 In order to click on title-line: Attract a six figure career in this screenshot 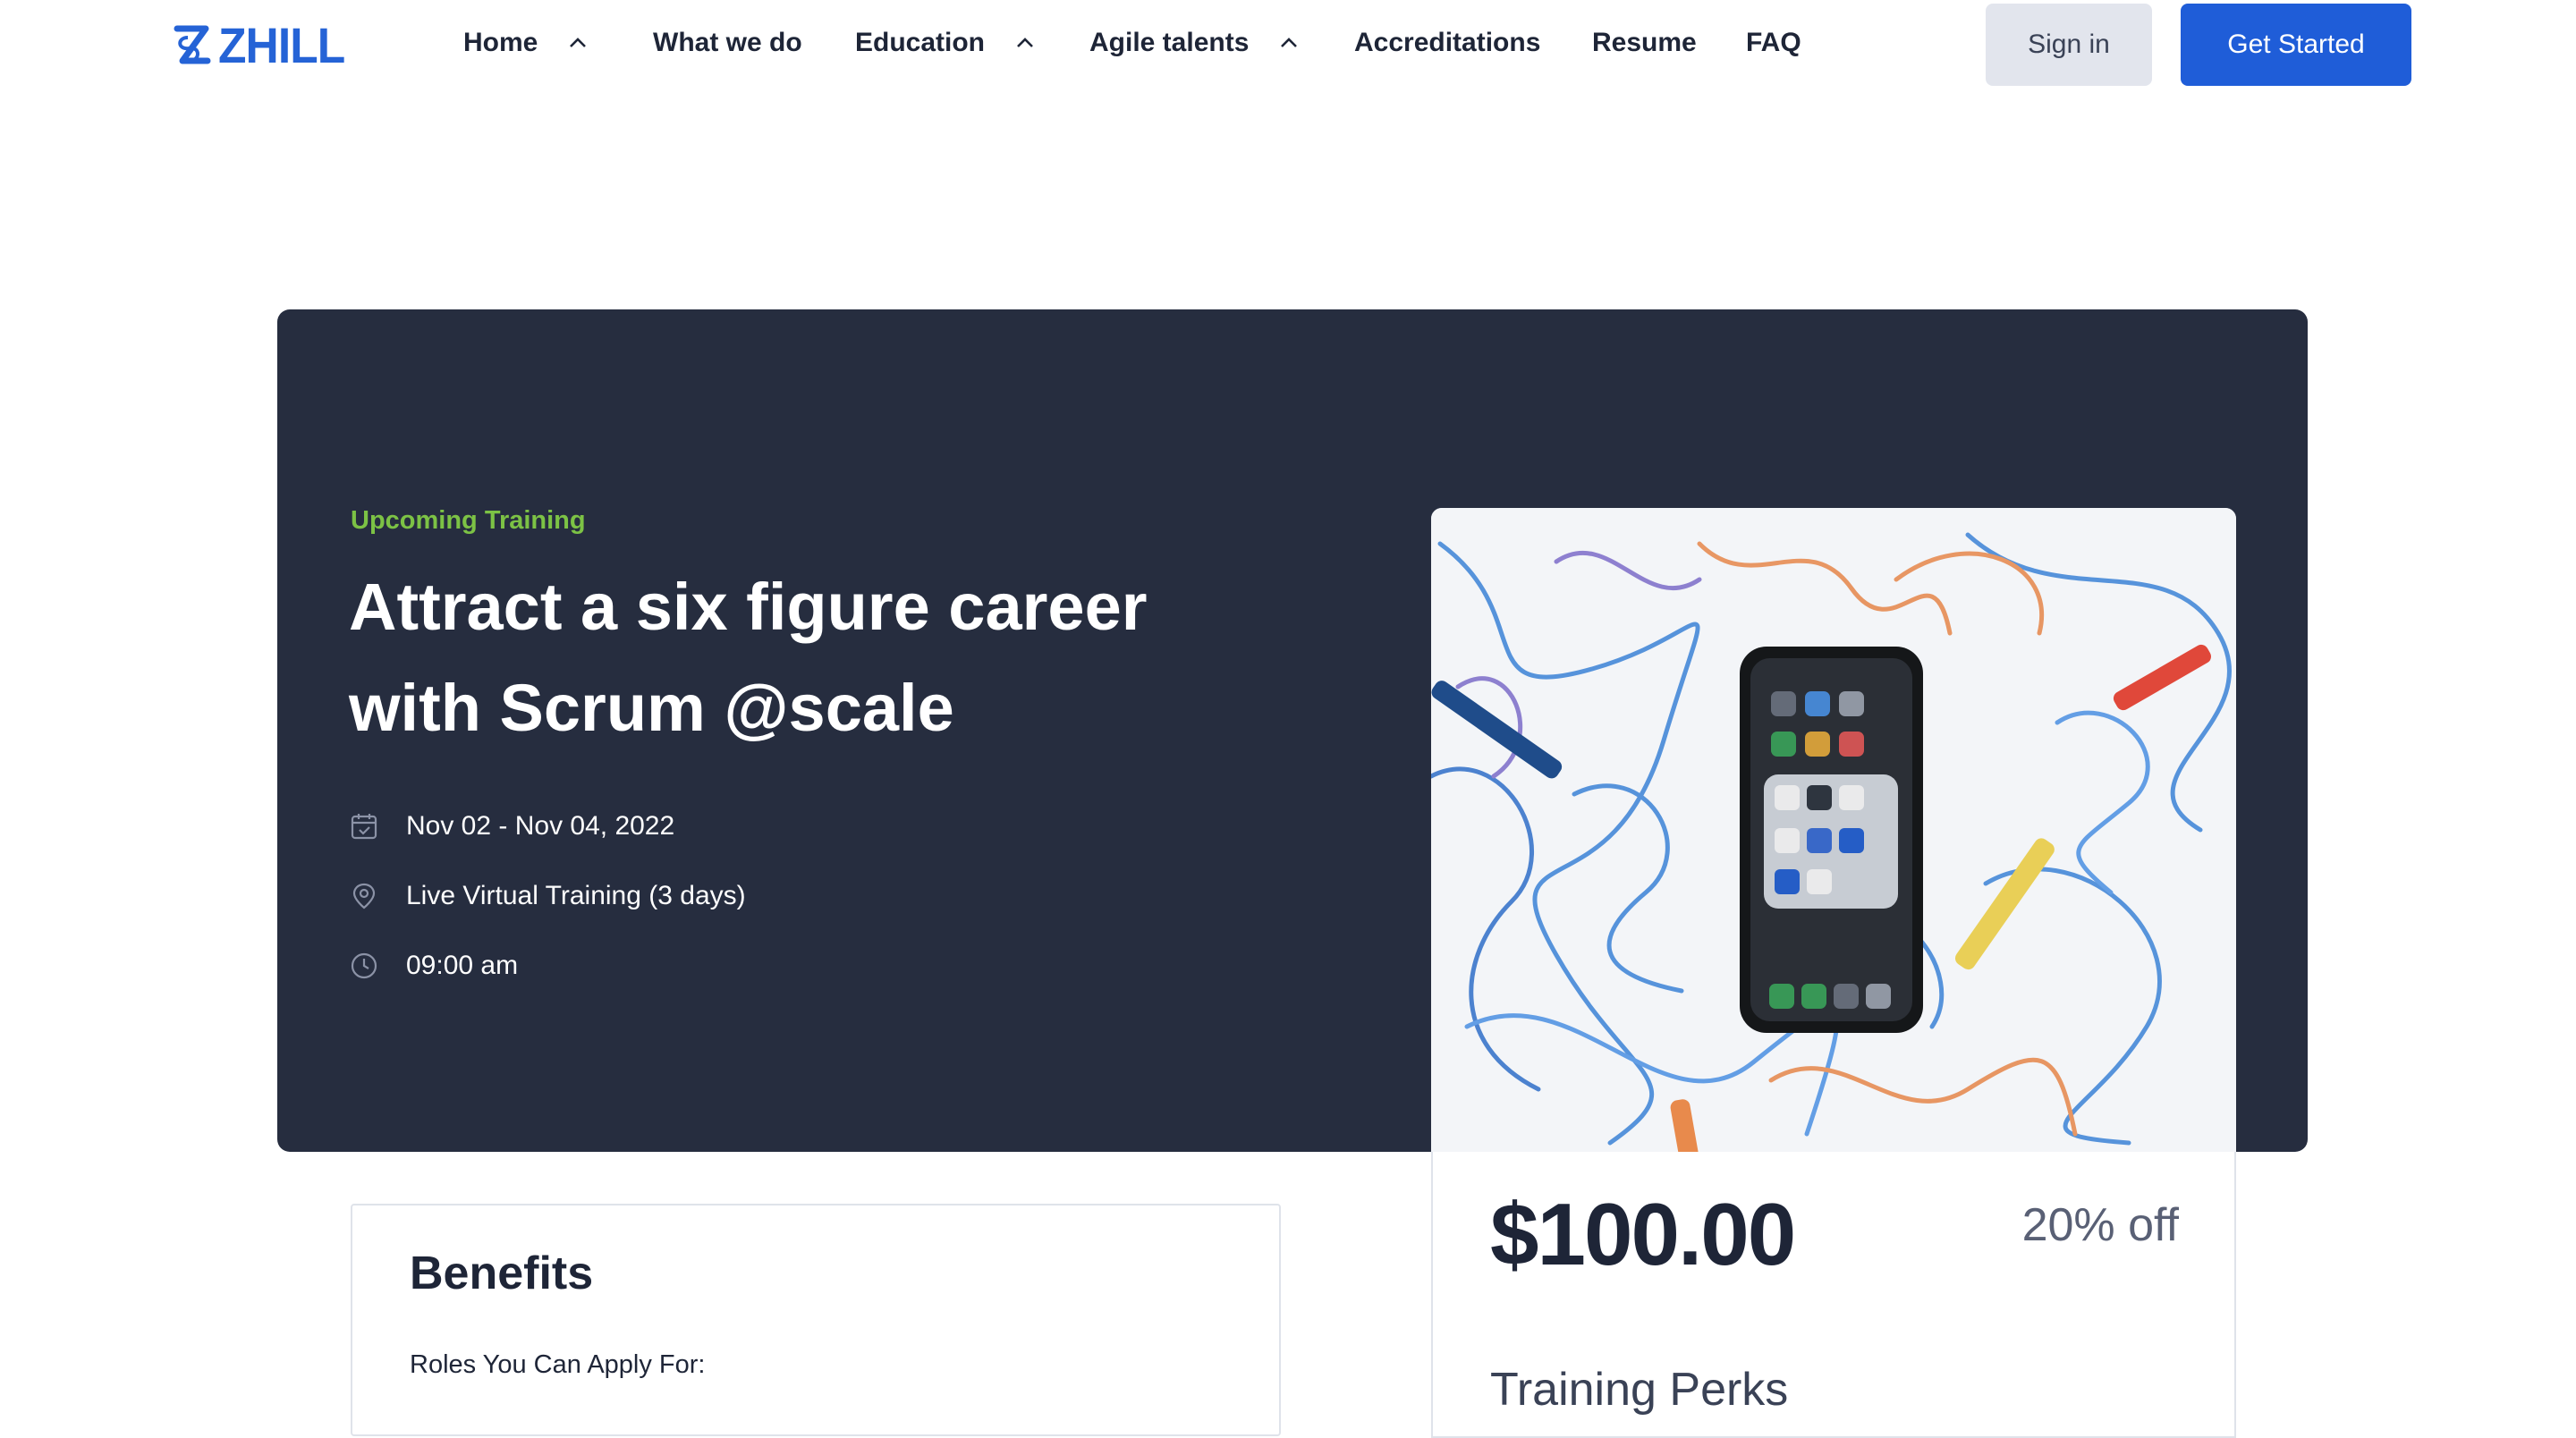, I will do `click(748, 607)`.